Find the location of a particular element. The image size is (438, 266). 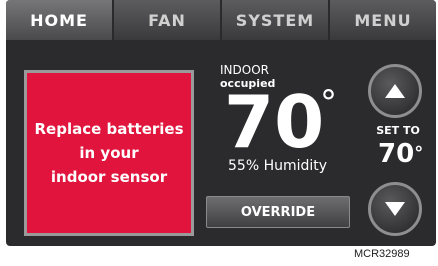

alert-line-1: Replace batteries is located at coordinates (109, 129).